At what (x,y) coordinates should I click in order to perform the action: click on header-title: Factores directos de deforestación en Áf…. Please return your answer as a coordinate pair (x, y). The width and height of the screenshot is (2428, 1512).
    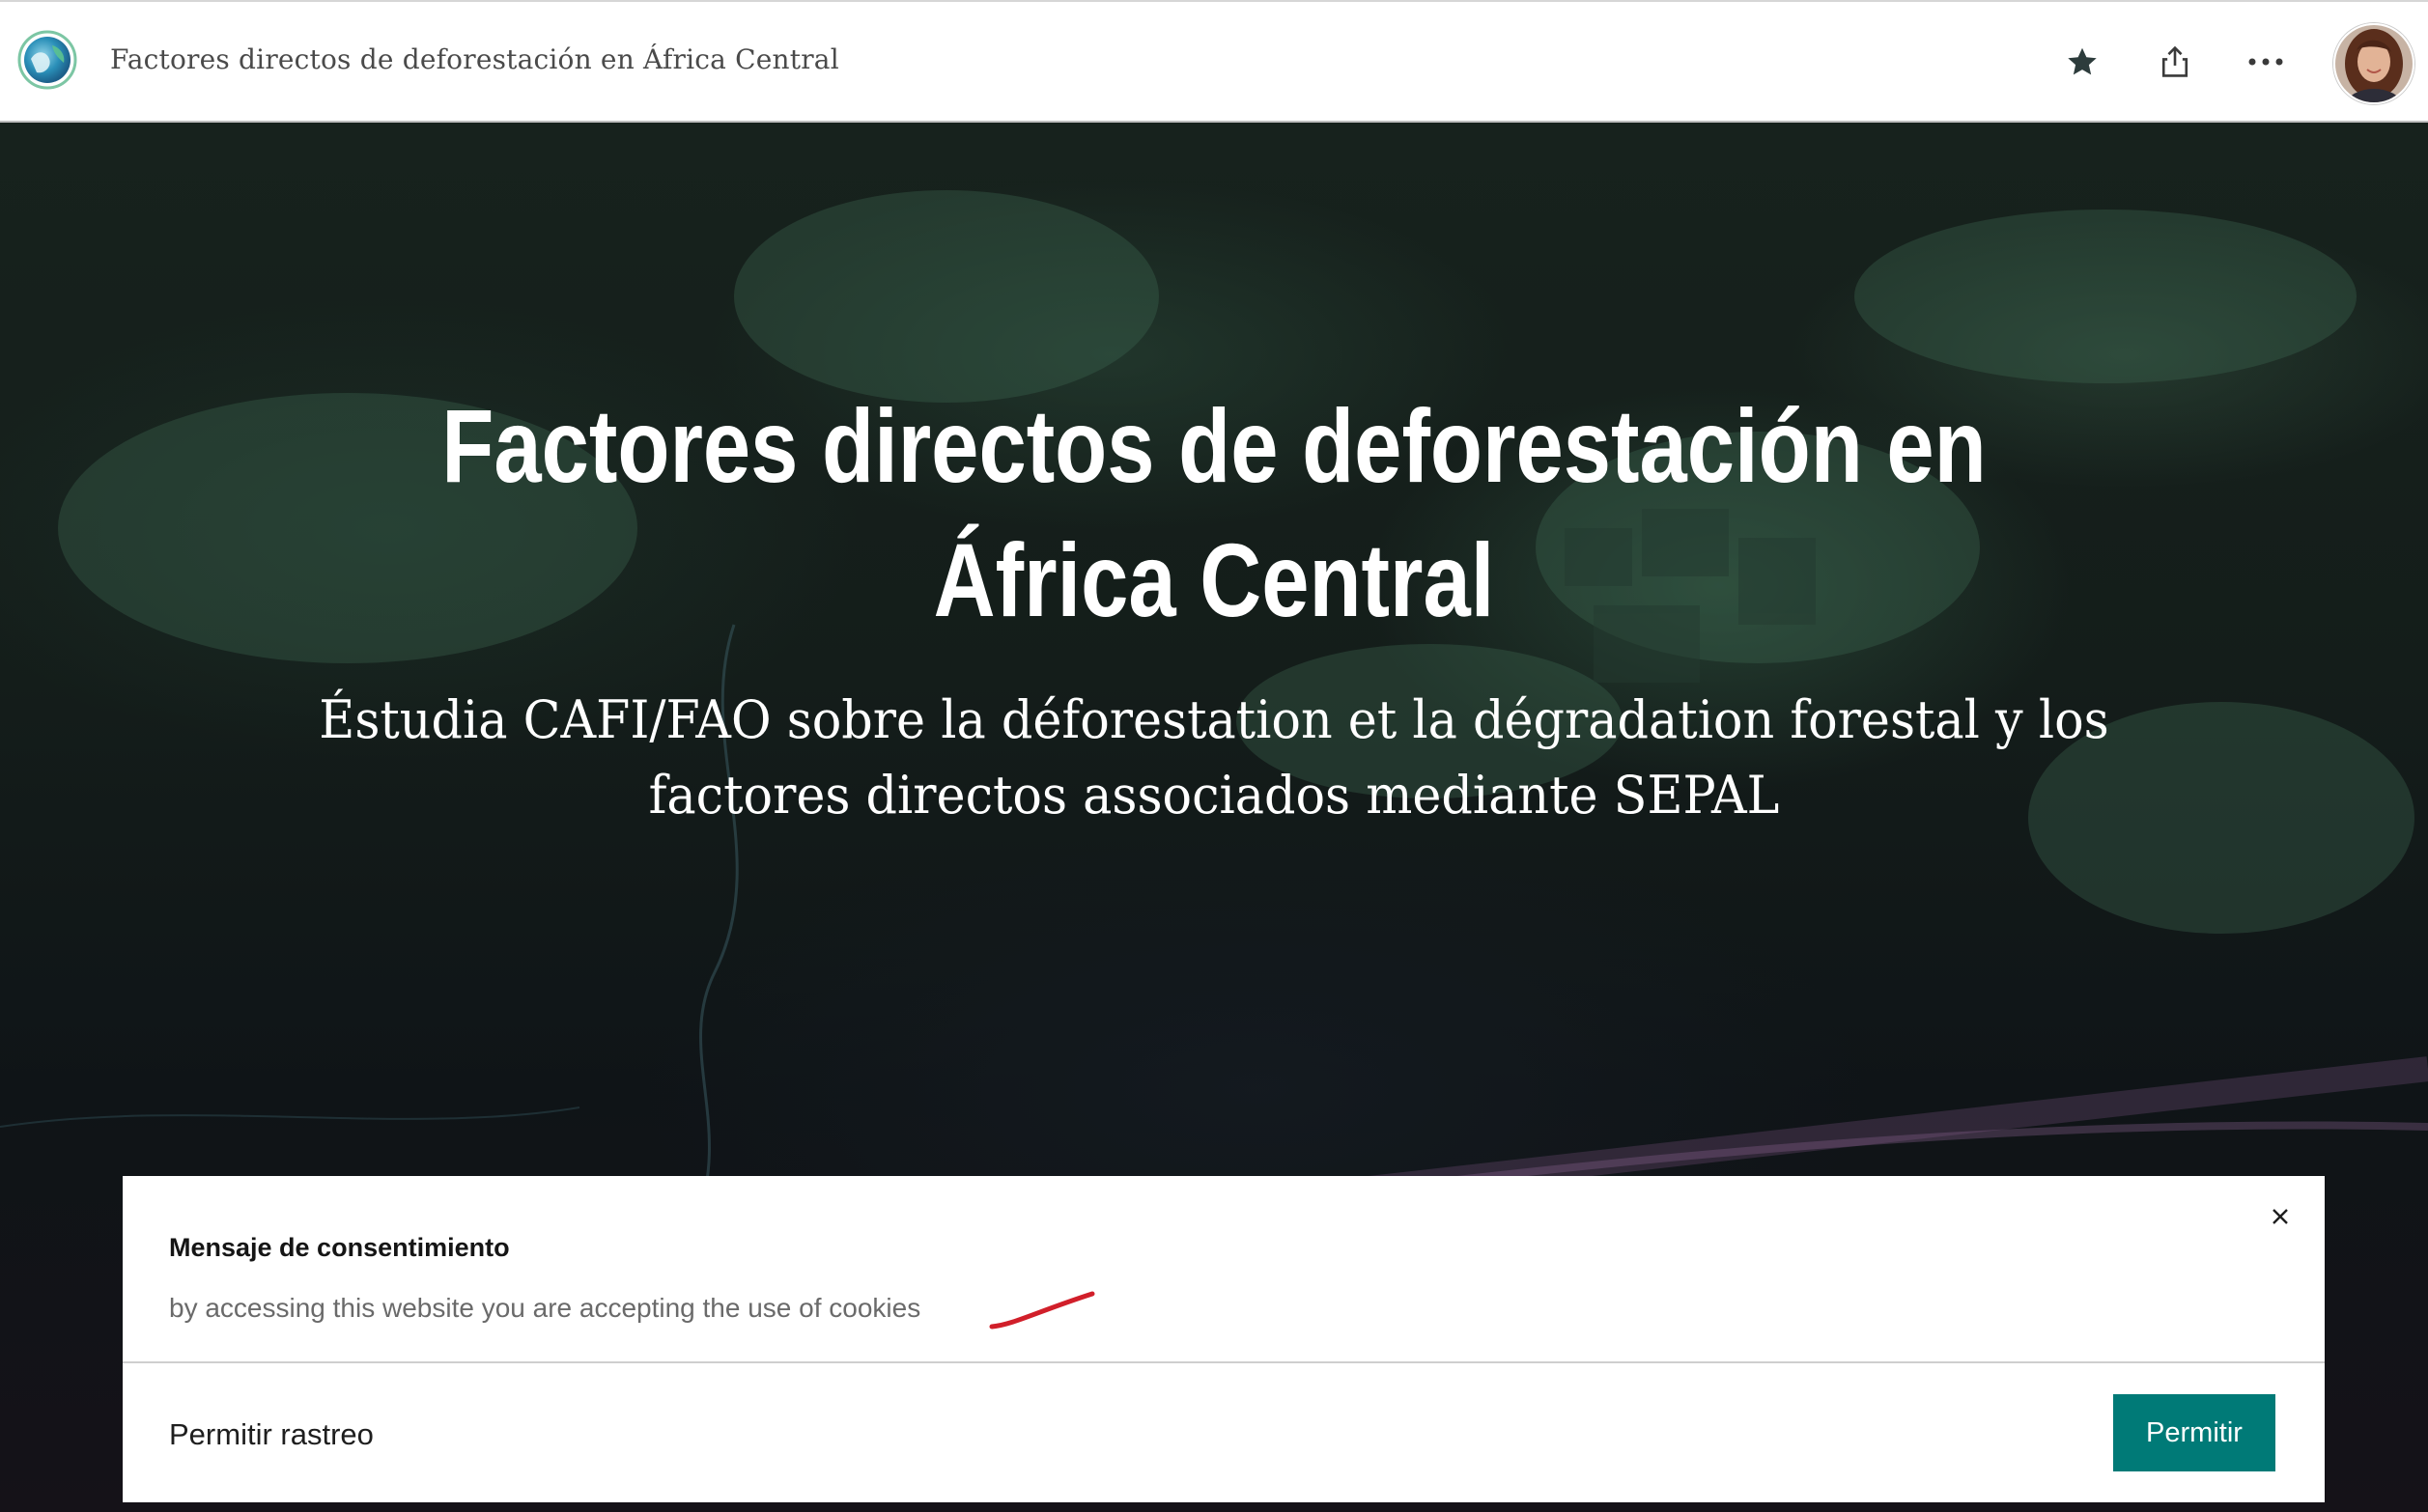
    Looking at the image, I should click on (474, 59).